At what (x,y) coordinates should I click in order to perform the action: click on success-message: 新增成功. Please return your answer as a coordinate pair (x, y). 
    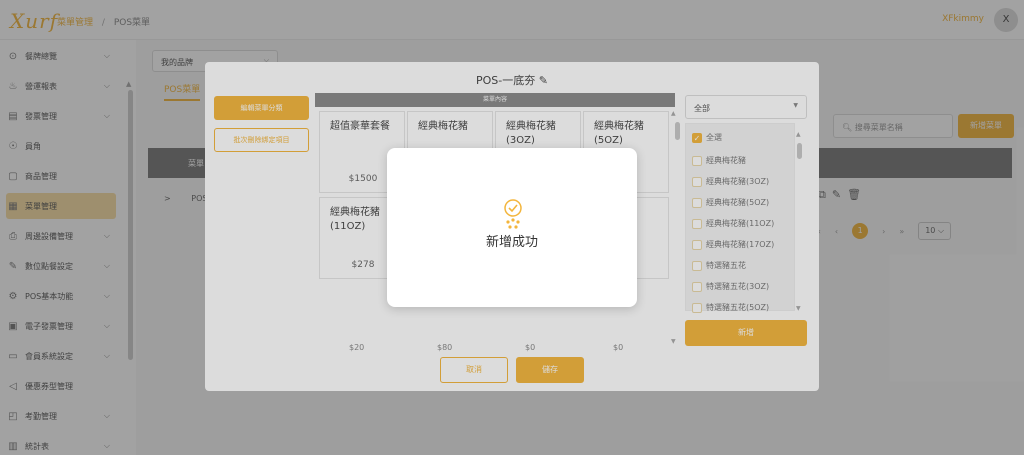
    Looking at the image, I should click on (511, 242).